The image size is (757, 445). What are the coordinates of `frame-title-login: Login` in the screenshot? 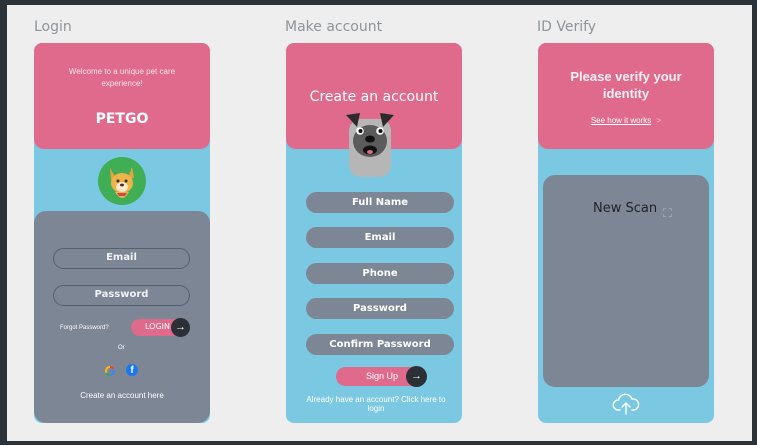 It's located at (53, 27).